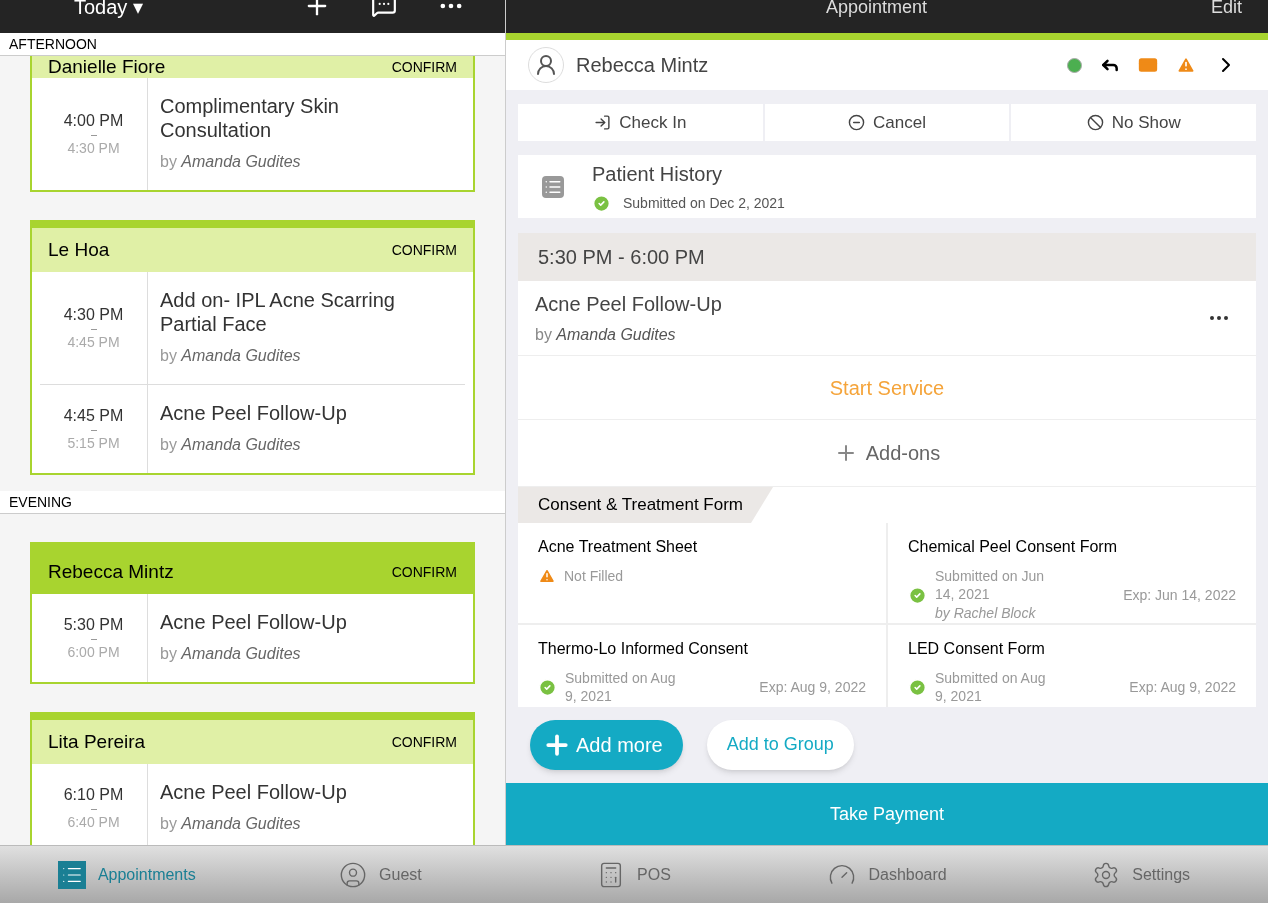  I want to click on form-name: Thermo-Lo Informed Consent, so click(643, 649).